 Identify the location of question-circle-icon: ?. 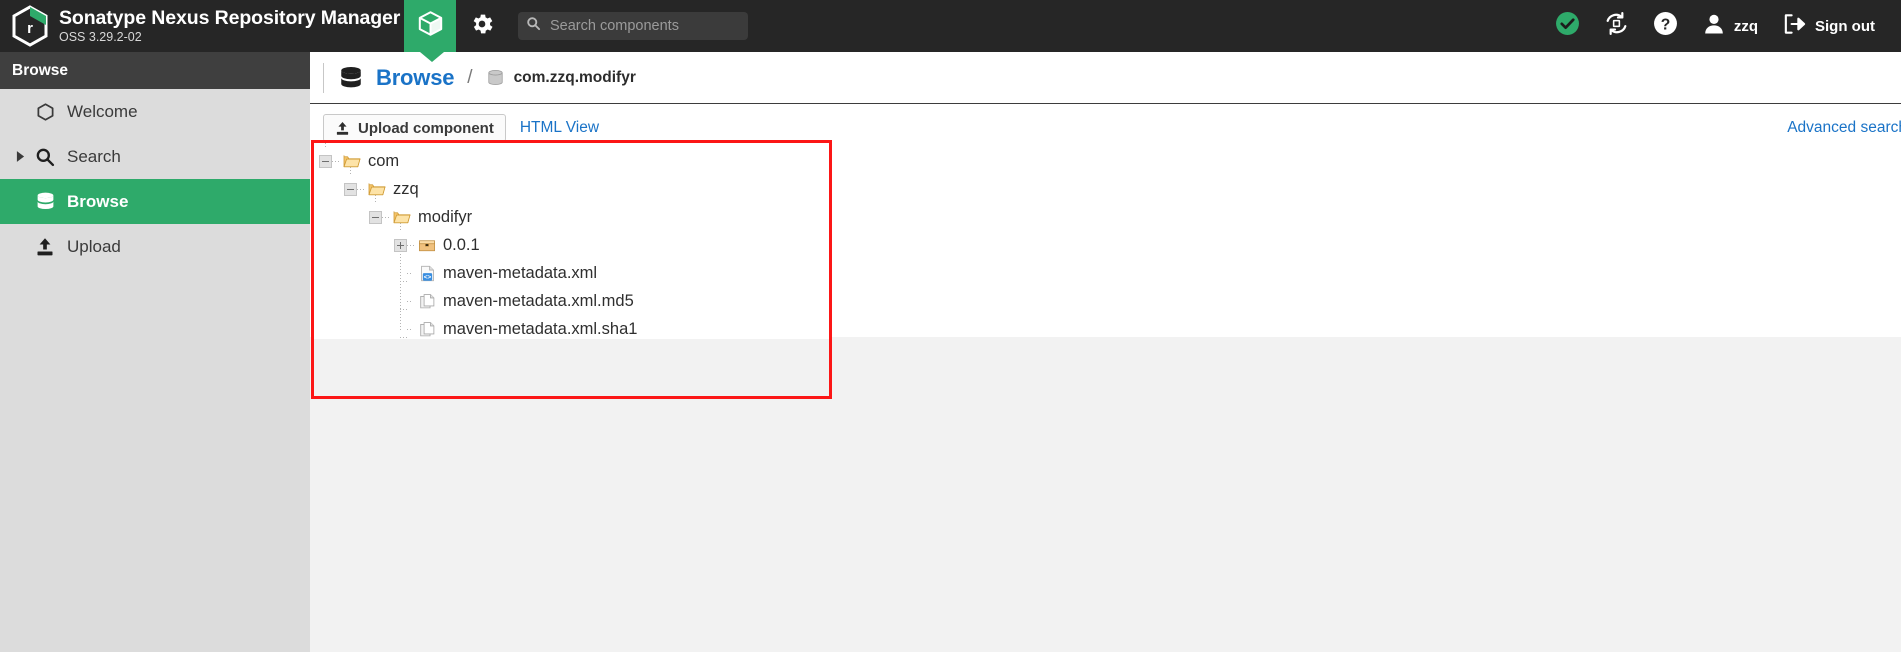
(1665, 26).